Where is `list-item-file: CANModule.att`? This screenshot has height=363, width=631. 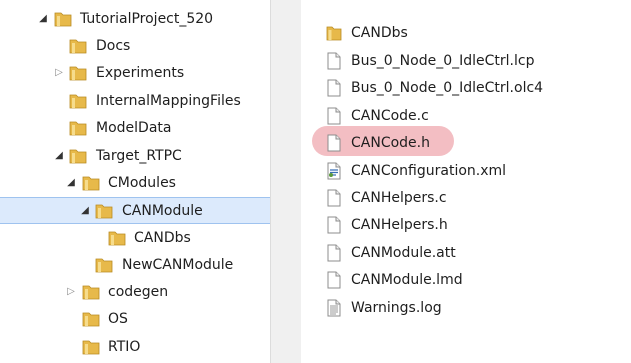
list-item-file: CANModule.att is located at coordinates (466, 253).